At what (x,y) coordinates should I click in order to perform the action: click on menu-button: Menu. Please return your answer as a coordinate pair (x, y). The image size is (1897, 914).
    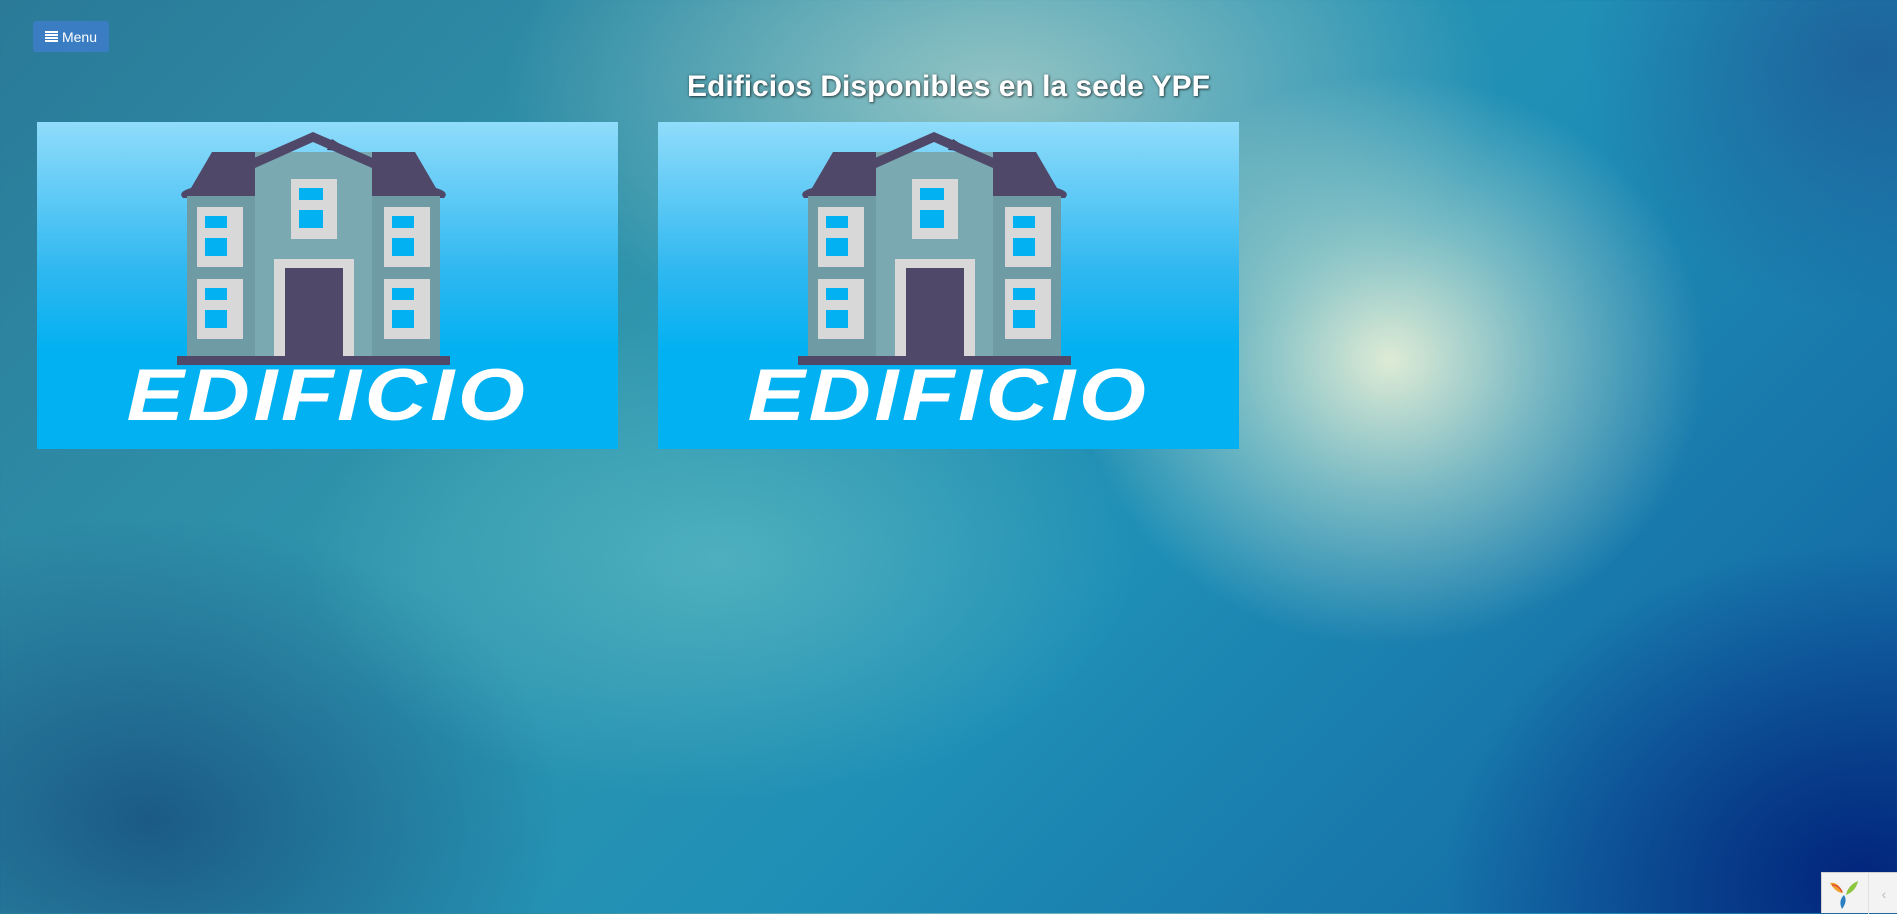
    Looking at the image, I should click on (71, 36).